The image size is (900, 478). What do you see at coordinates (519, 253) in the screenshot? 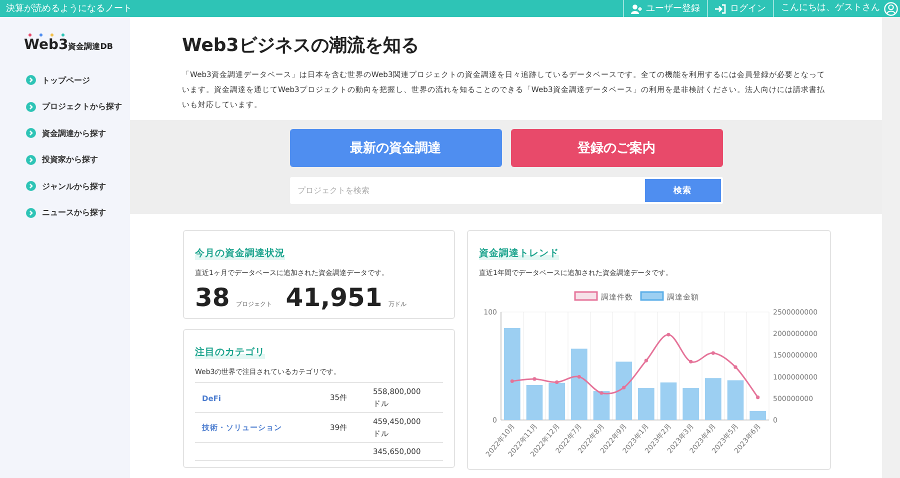
I see `card-title: 資金調達トレンド` at bounding box center [519, 253].